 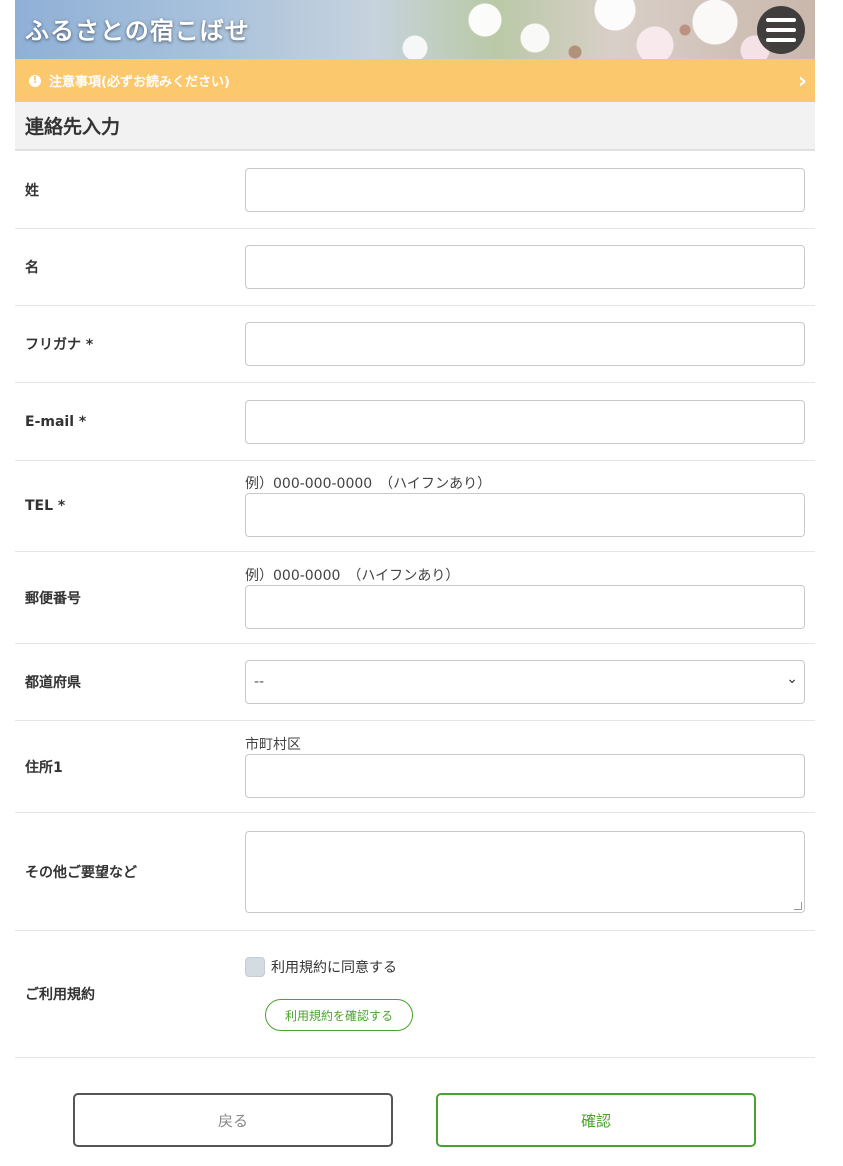 What do you see at coordinates (421, 1121) in the screenshot?
I see `form-actions: 戻る 確認` at bounding box center [421, 1121].